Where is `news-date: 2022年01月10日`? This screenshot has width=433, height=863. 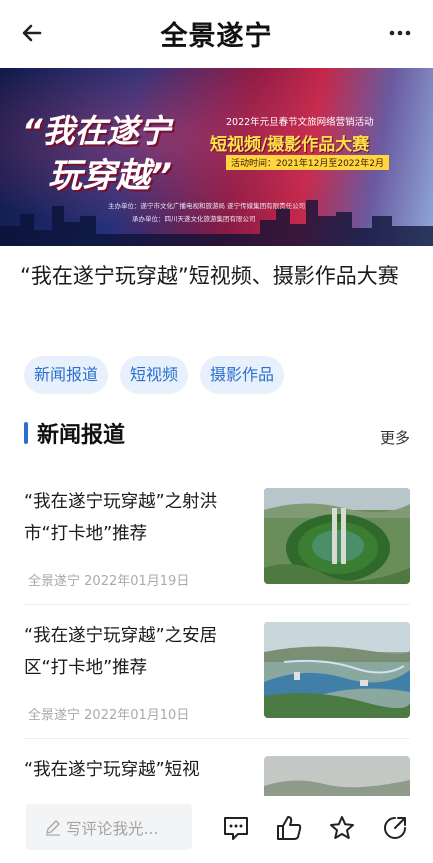
news-date: 2022年01月10日 is located at coordinates (137, 715).